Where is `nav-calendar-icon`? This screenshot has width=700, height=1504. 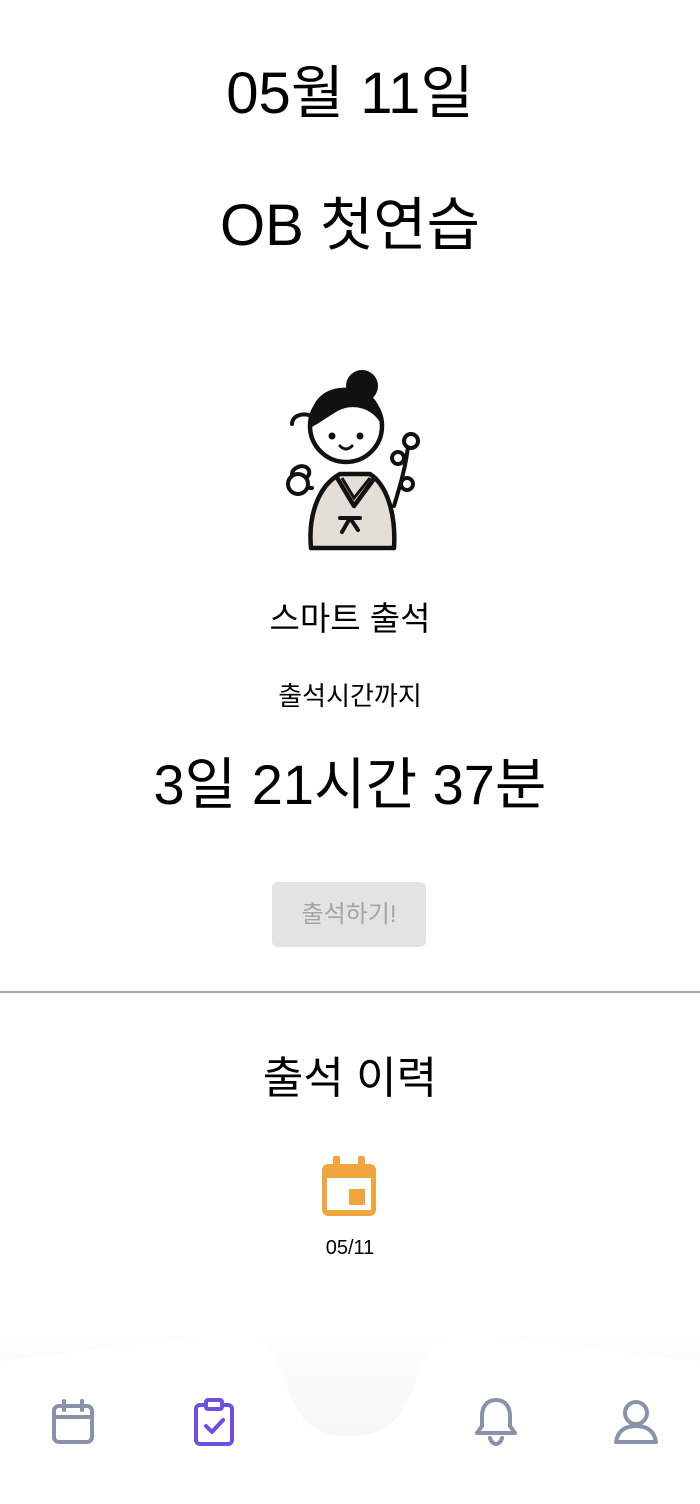 nav-calendar-icon is located at coordinates (73, 1422).